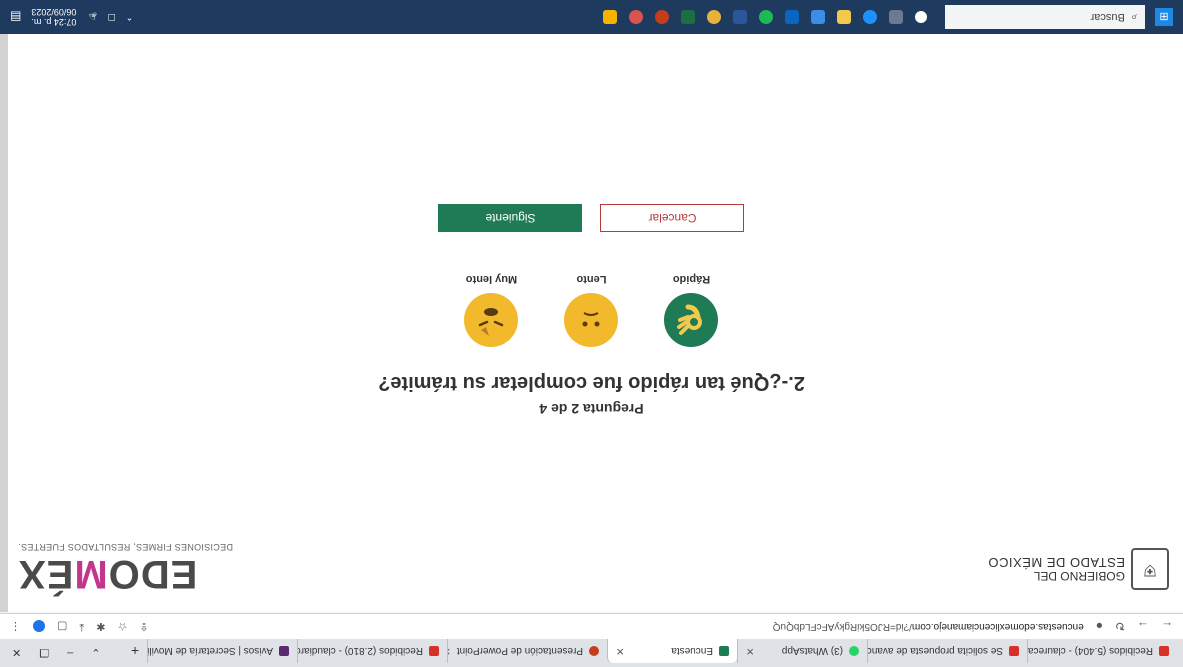 The height and width of the screenshot is (667, 1183). What do you see at coordinates (1056, 562) in the screenshot?
I see `gobierno-line2: ESTADO DE MÉXICO` at bounding box center [1056, 562].